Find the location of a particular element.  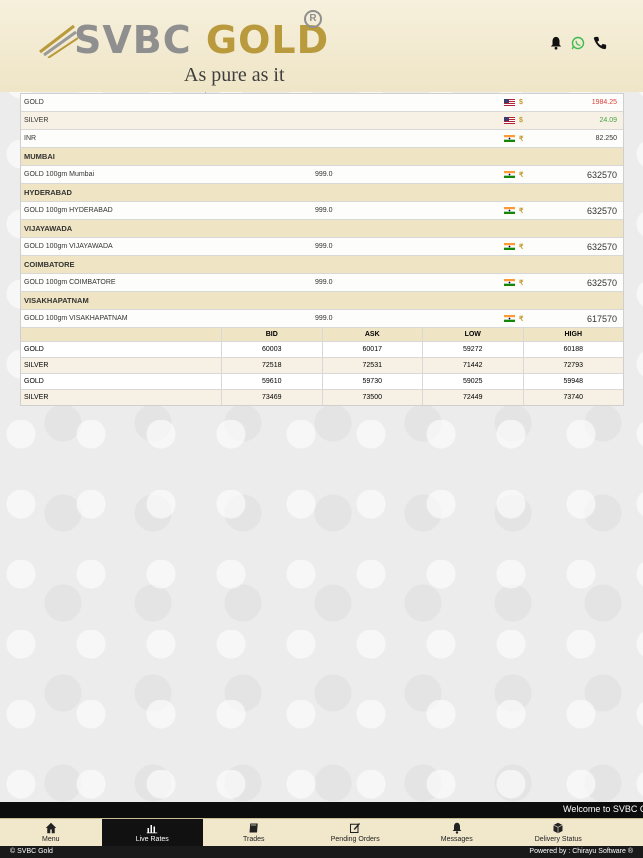

grid-header: BID ASK LOW HIGH is located at coordinates (322, 335).